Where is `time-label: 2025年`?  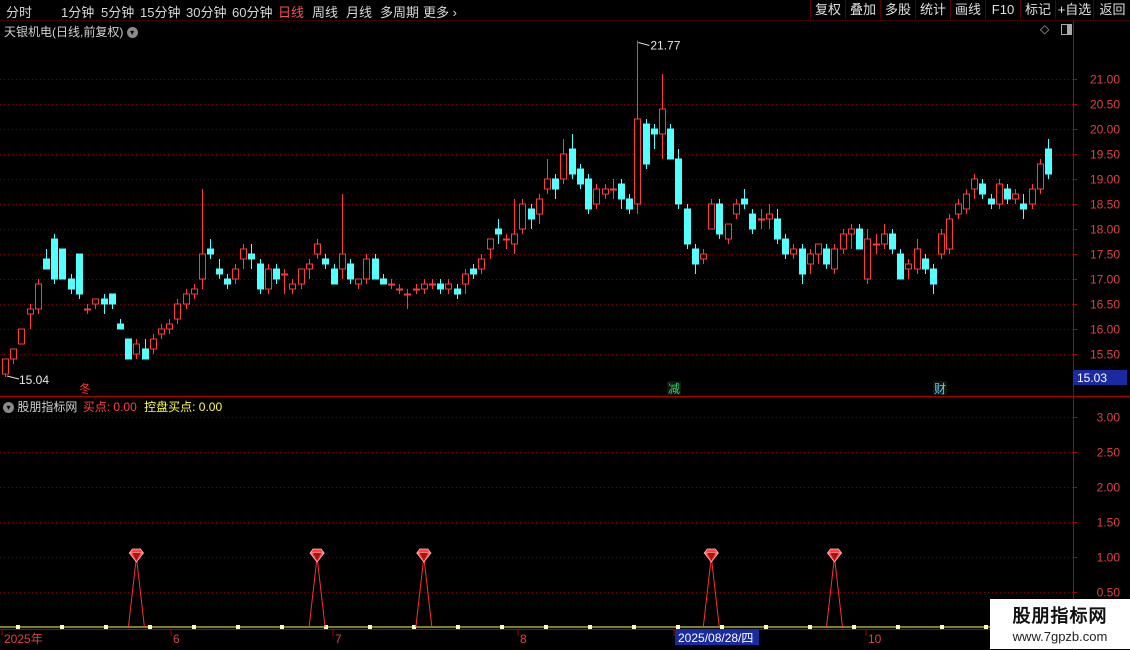 time-label: 2025年 is located at coordinates (23, 639).